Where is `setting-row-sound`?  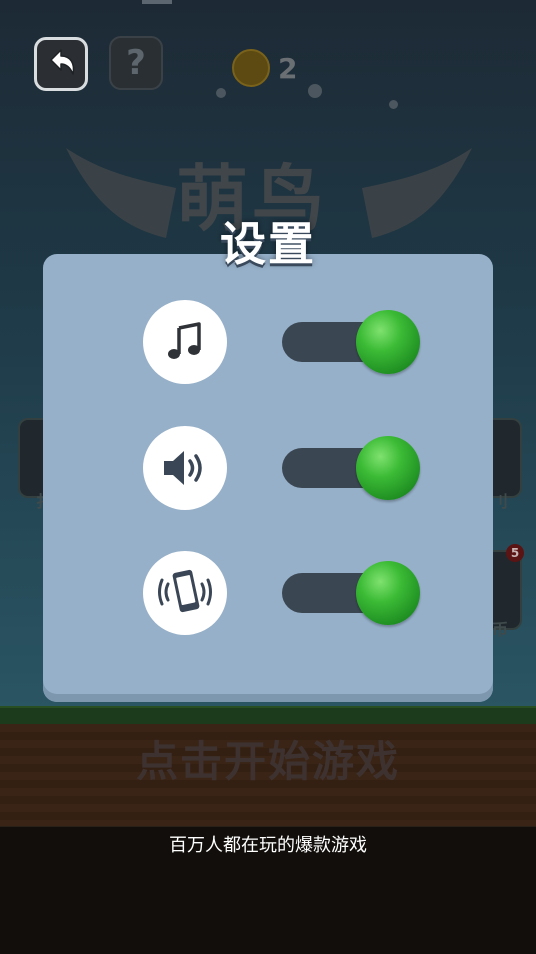
setting-row-sound is located at coordinates (268, 468).